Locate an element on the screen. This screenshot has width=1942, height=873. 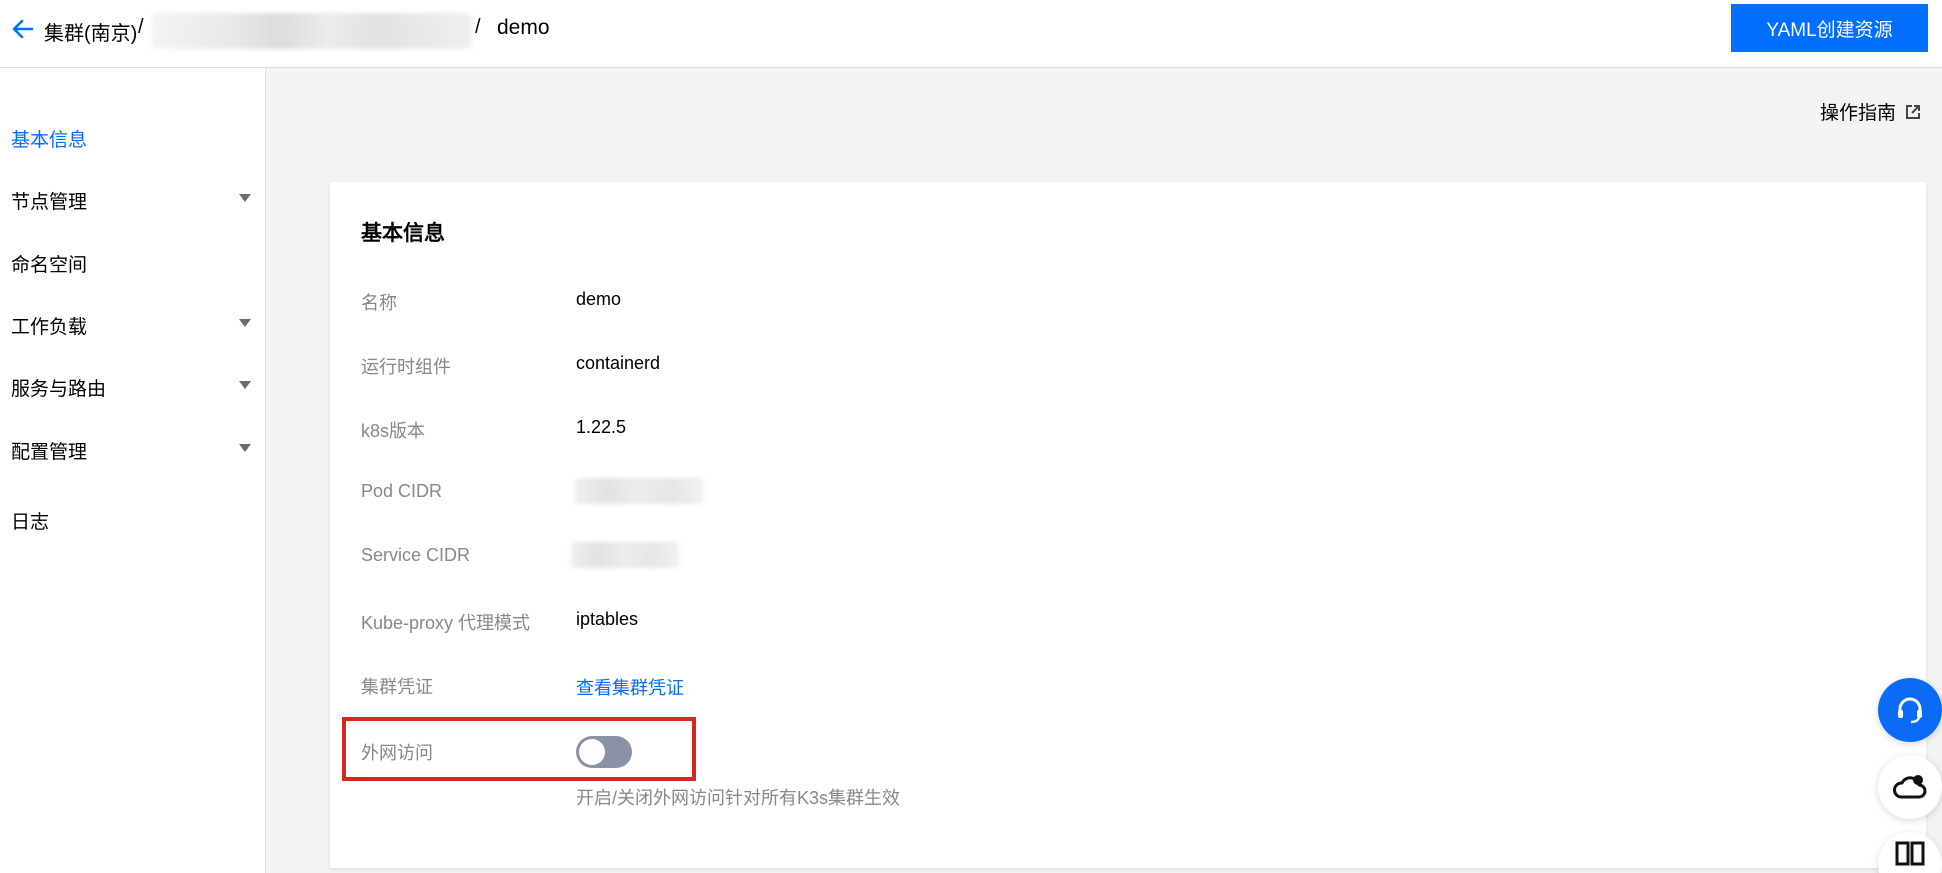
sidebar-item-label: 服务与路由 is located at coordinates (59, 389).